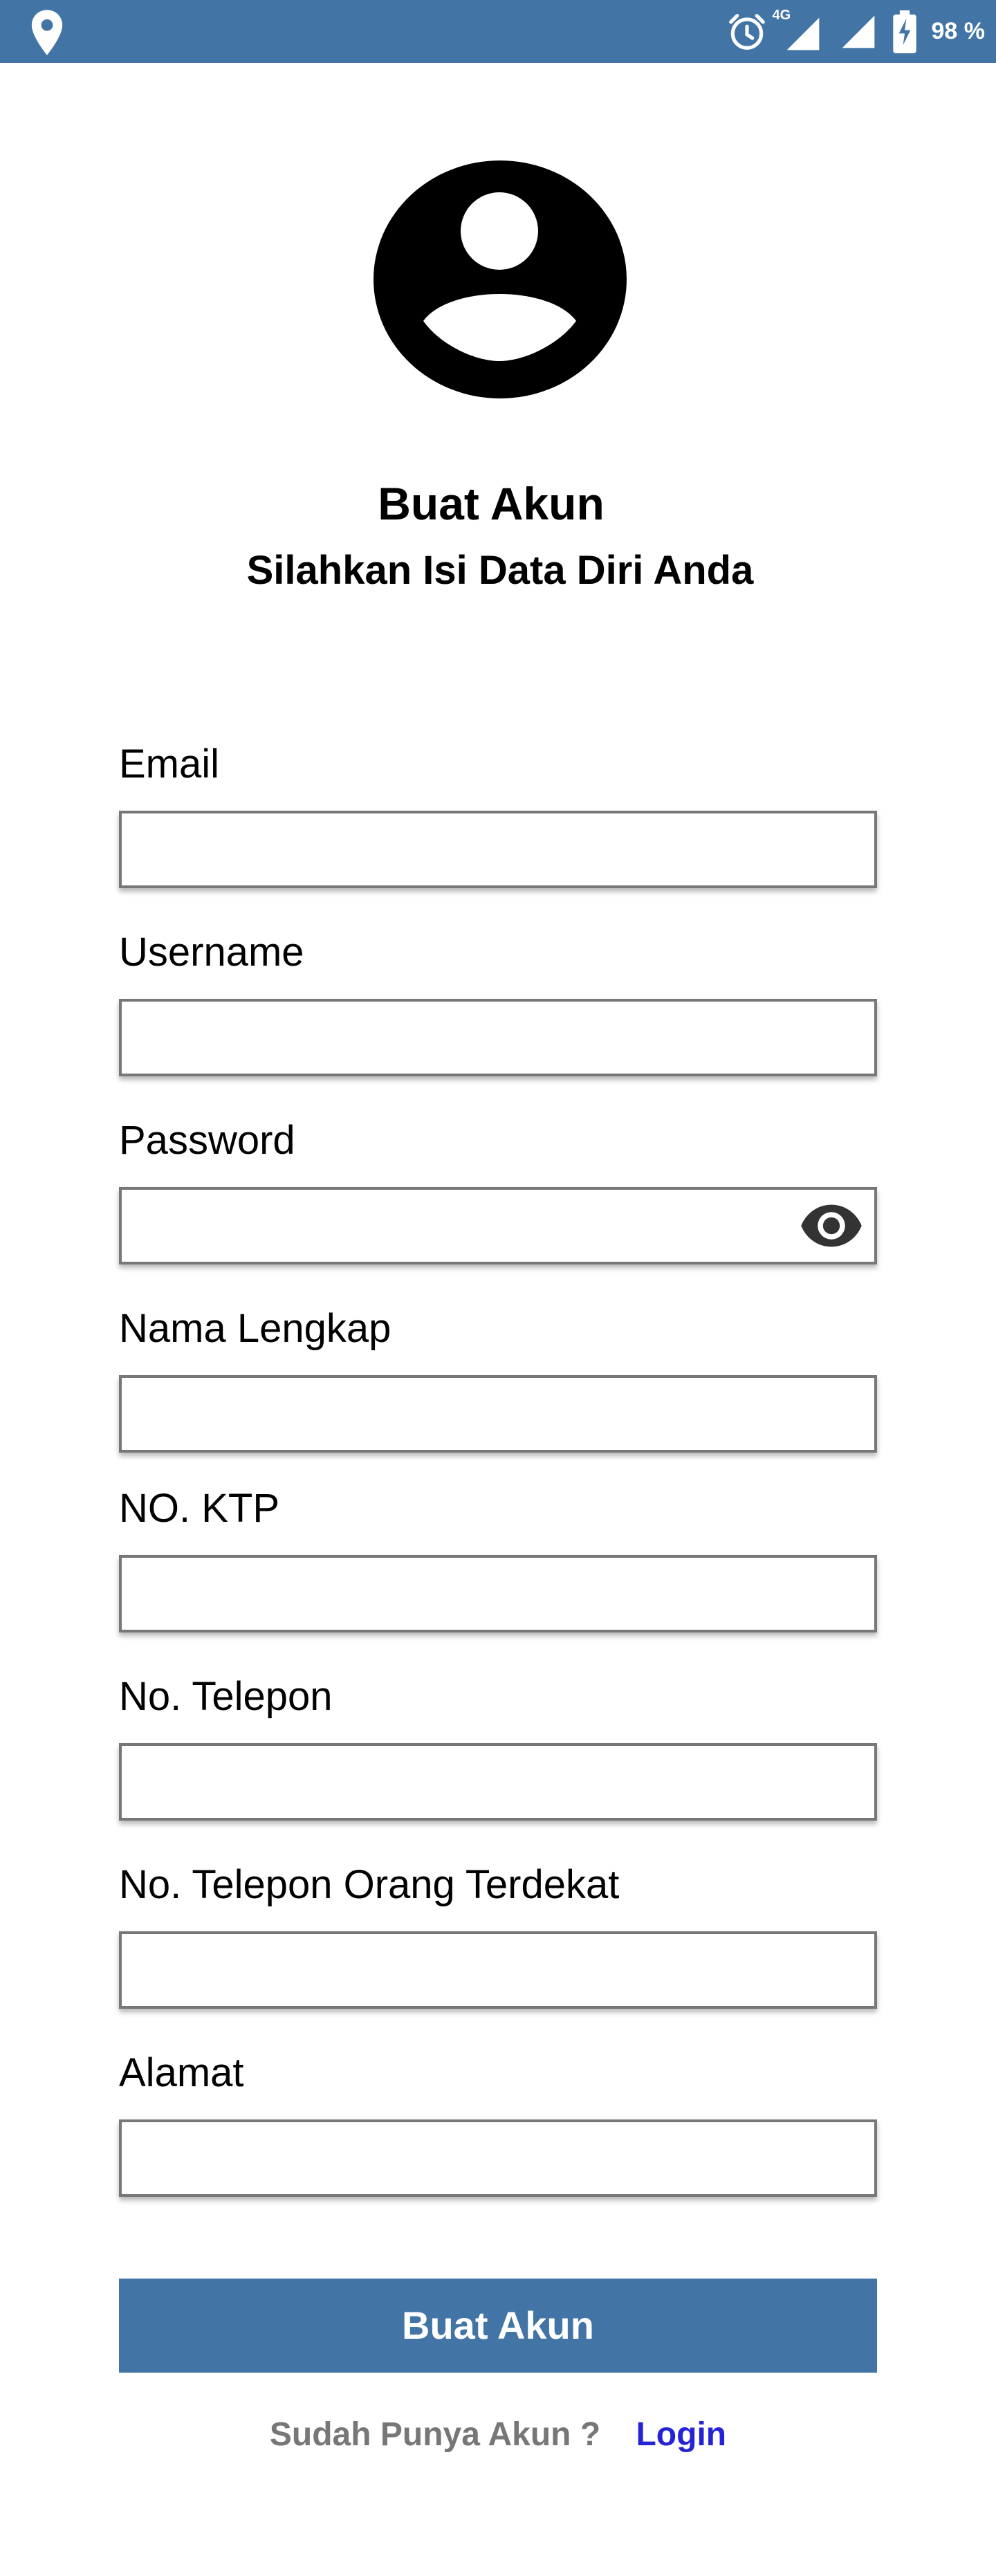  I want to click on password-label: Password, so click(207, 1140).